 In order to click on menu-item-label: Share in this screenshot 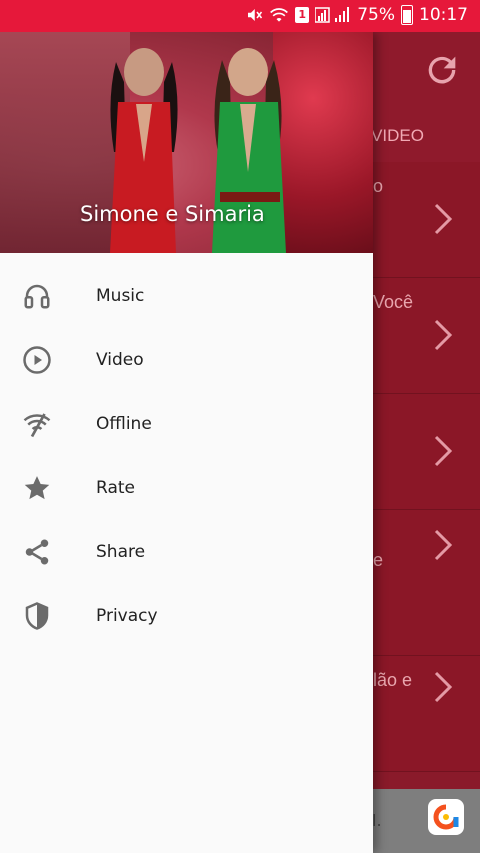, I will do `click(121, 552)`.